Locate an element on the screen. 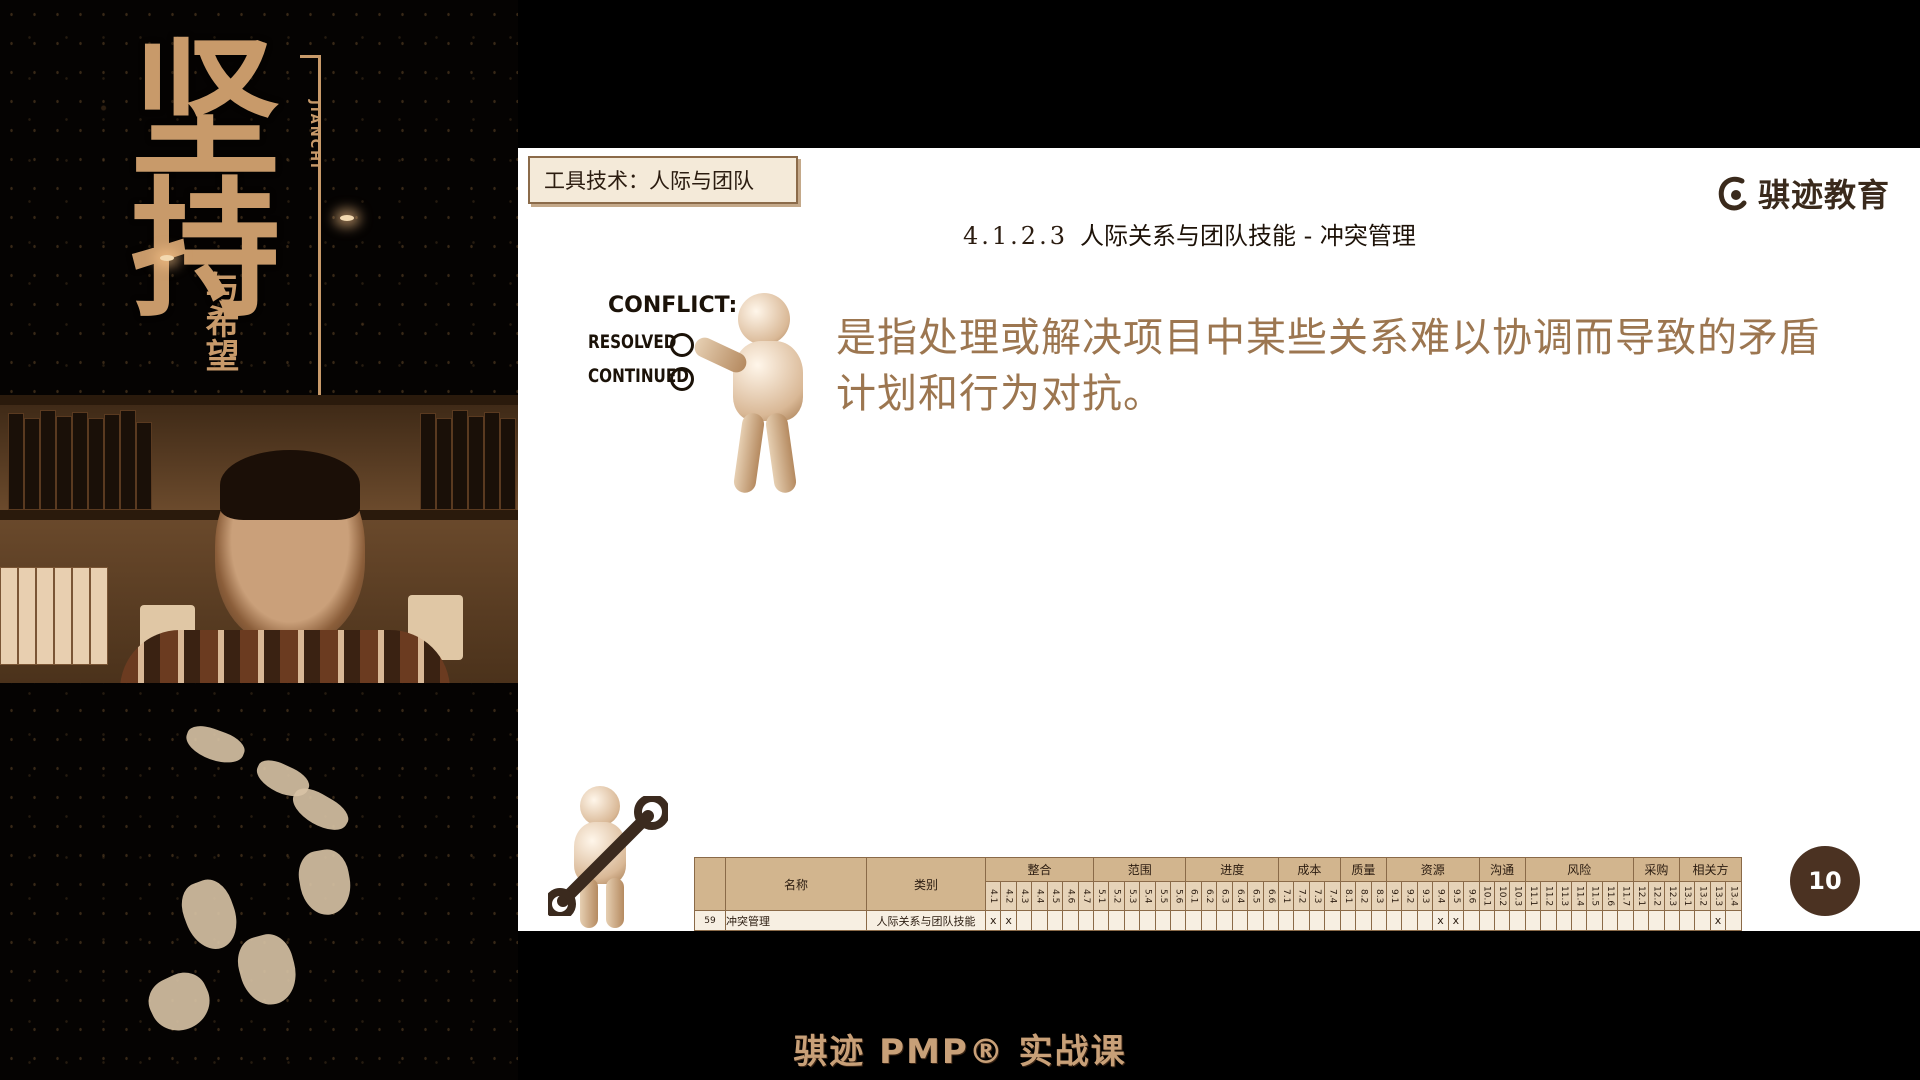  table-process-header: 6.3 is located at coordinates (1224, 896).